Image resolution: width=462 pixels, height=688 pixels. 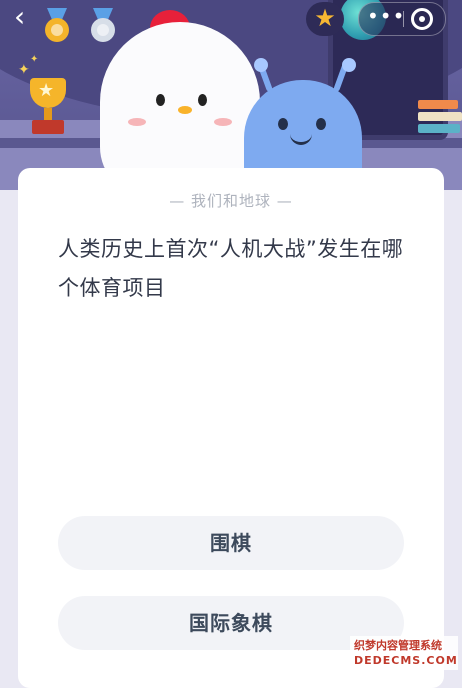 What do you see at coordinates (57, 28) in the screenshot?
I see `gold-medal-icon` at bounding box center [57, 28].